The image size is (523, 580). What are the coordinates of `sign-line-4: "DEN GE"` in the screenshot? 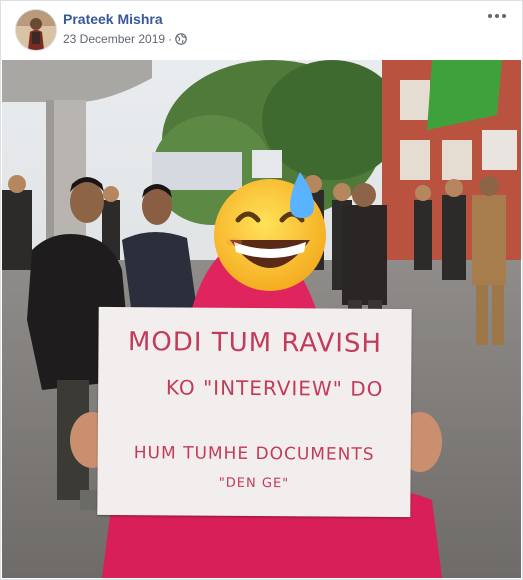 It's located at (254, 483).